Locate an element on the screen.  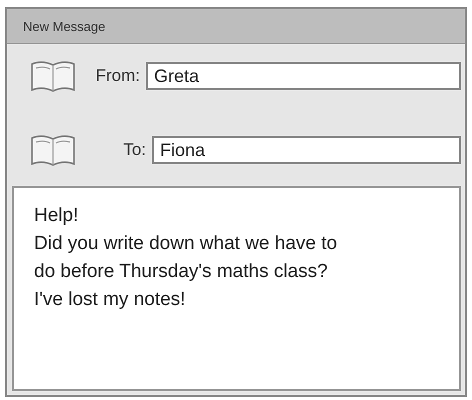
input-field: Greta is located at coordinates (303, 76).